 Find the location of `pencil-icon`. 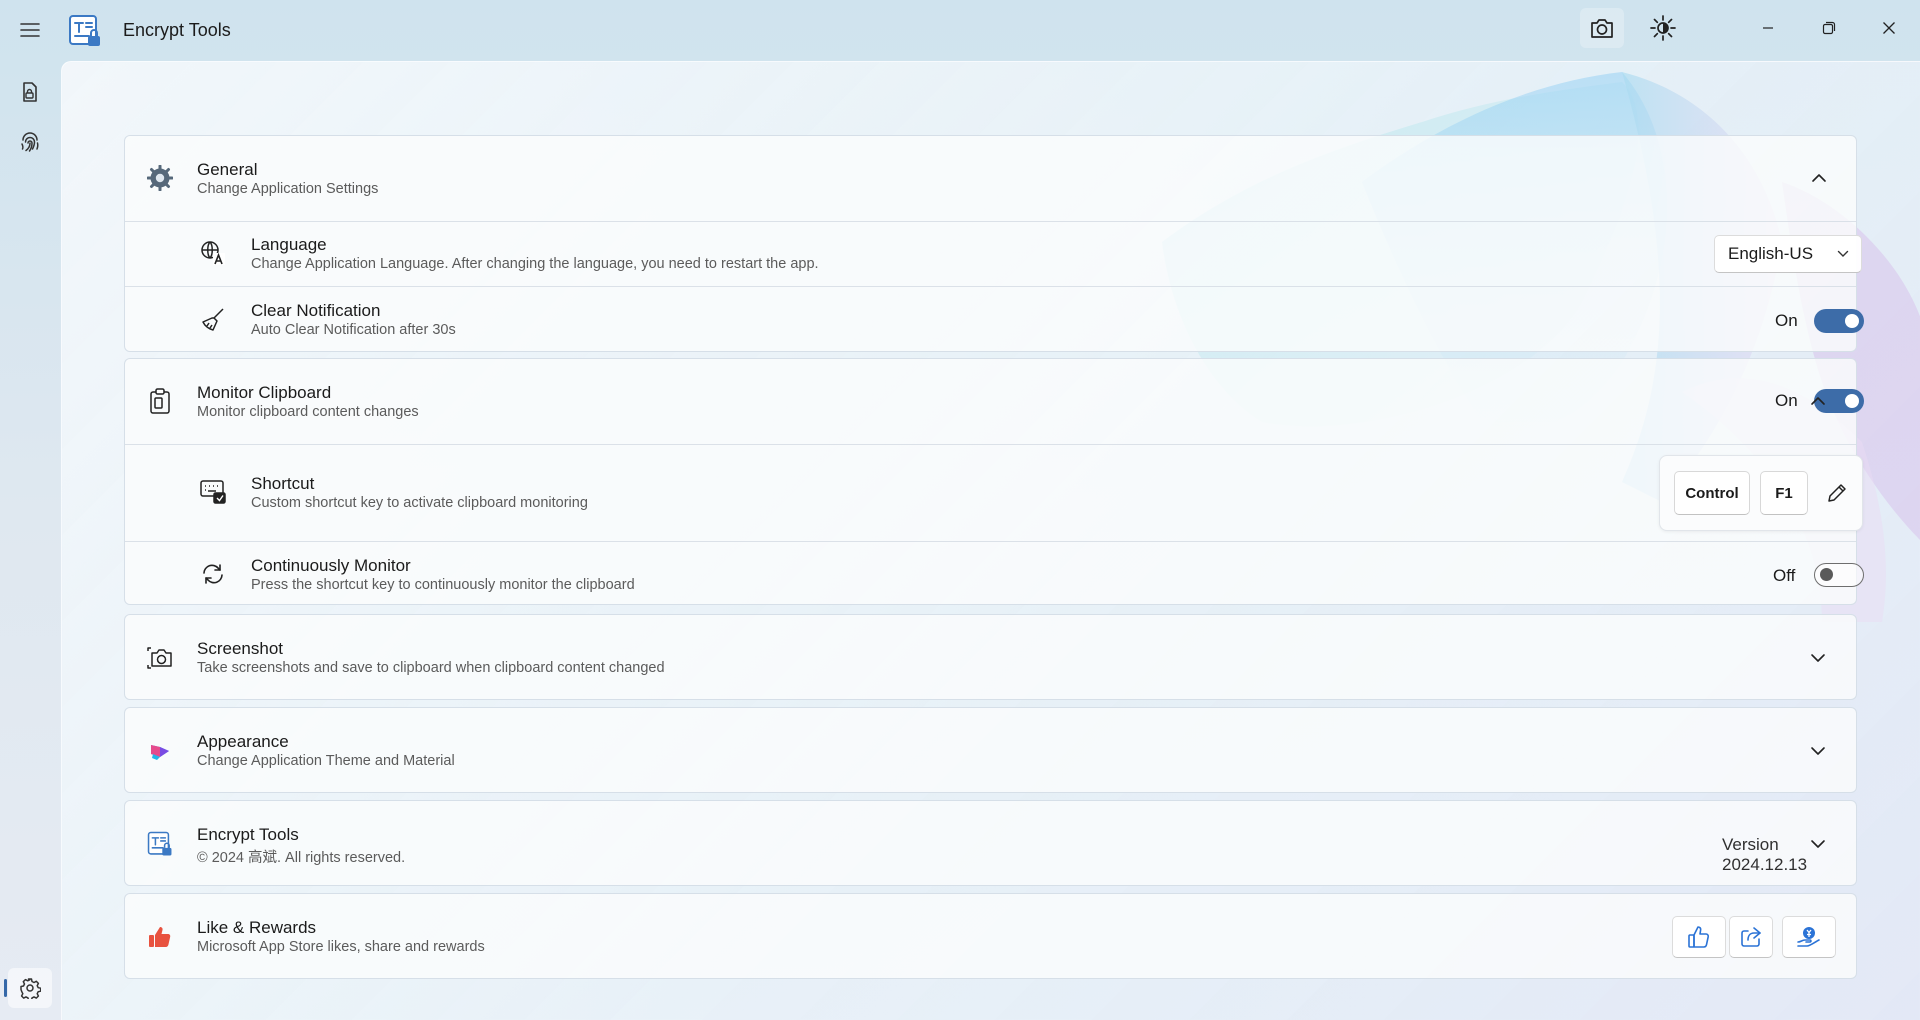

pencil-icon is located at coordinates (1837, 493).